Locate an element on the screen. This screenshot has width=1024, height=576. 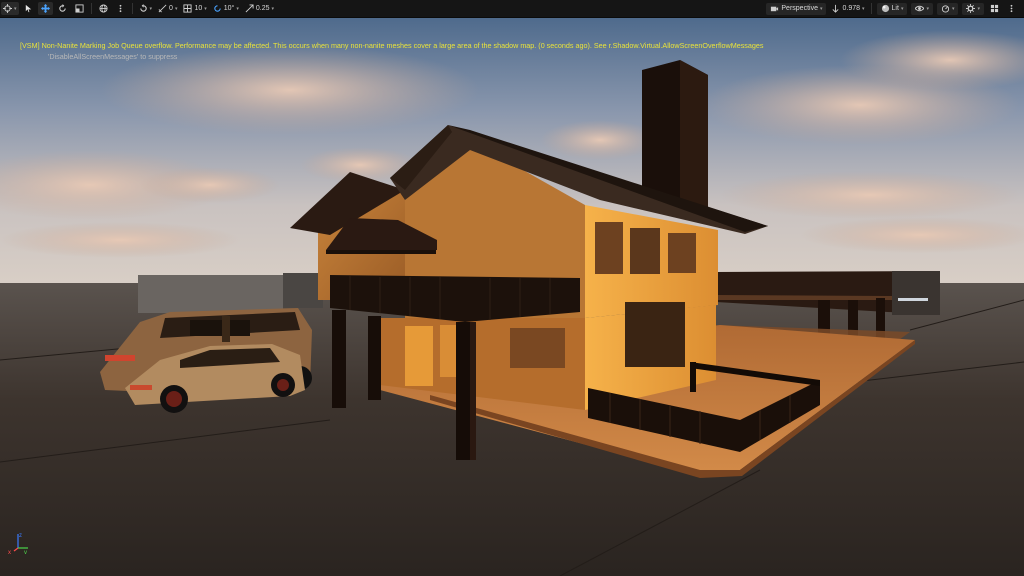
camera-speed-value: 0.978 is located at coordinates (851, 8).